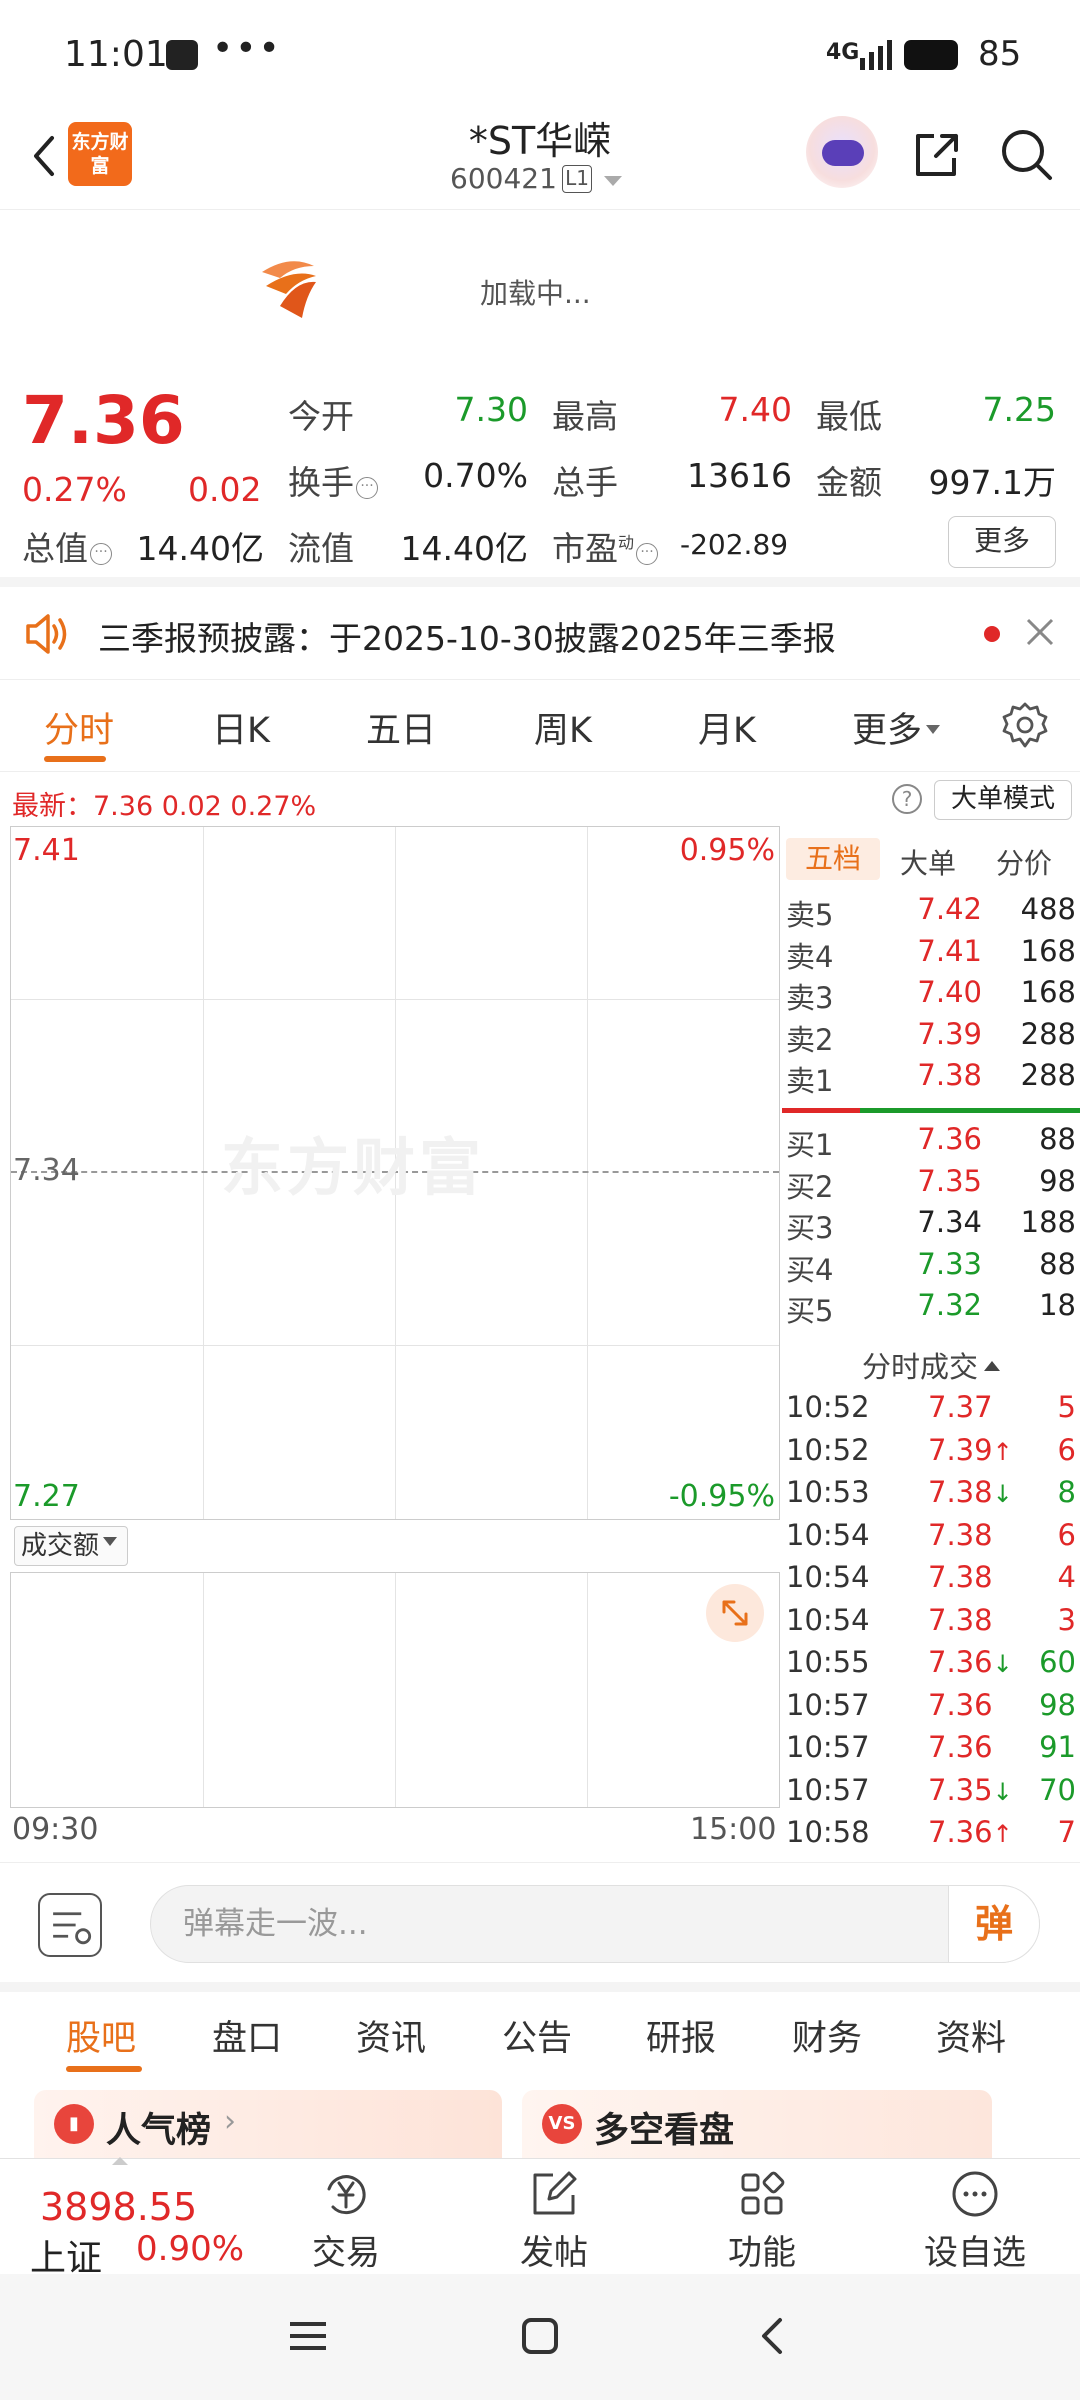 The image size is (1080, 2400). I want to click on close-icon, so click(1040, 632).